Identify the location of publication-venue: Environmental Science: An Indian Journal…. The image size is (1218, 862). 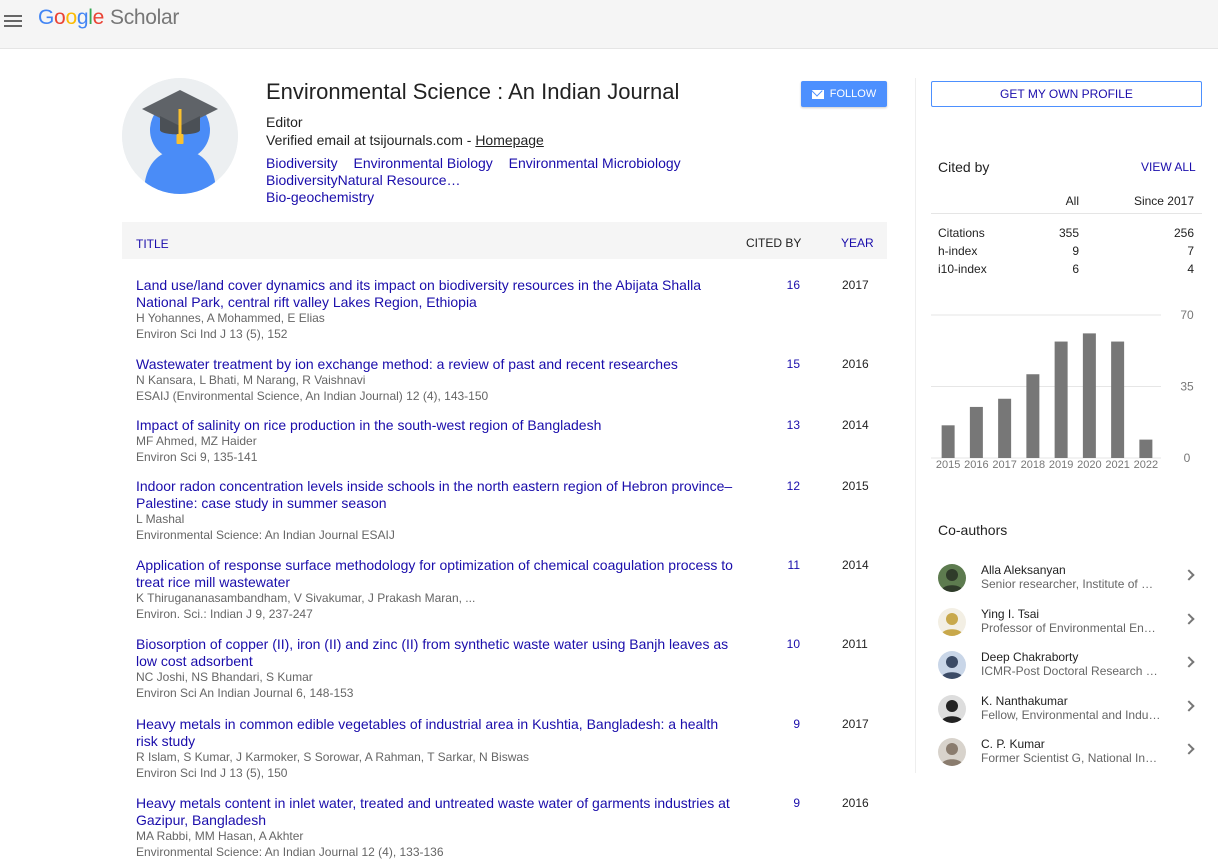
(265, 535).